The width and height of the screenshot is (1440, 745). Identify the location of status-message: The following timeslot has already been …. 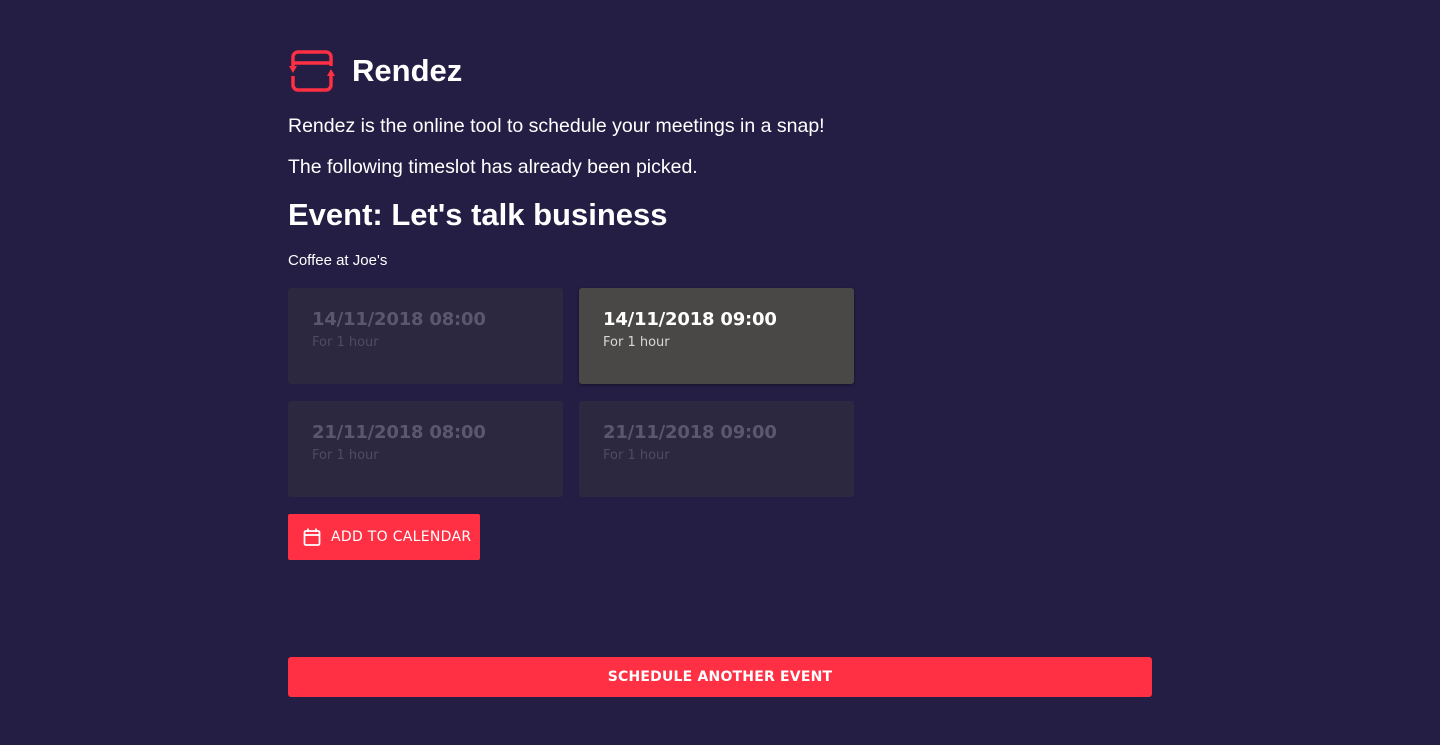
(493, 167).